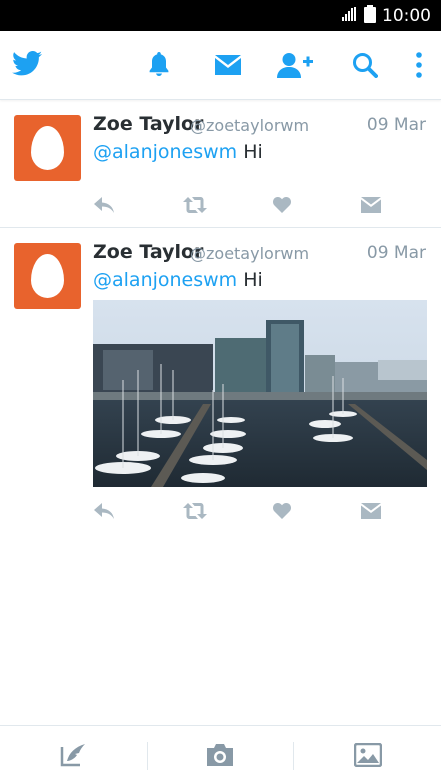 This screenshot has width=441, height=784. Describe the element at coordinates (350, 16) in the screenshot. I see `signal-icon` at that location.